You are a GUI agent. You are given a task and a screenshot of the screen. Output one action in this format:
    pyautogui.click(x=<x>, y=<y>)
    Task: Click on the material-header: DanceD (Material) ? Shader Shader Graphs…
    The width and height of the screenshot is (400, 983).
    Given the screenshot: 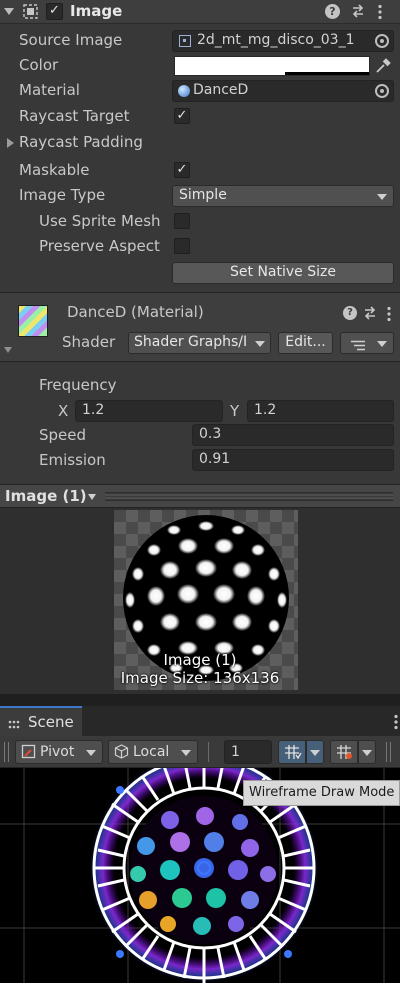 What is the action you would take?
    pyautogui.click(x=200, y=327)
    